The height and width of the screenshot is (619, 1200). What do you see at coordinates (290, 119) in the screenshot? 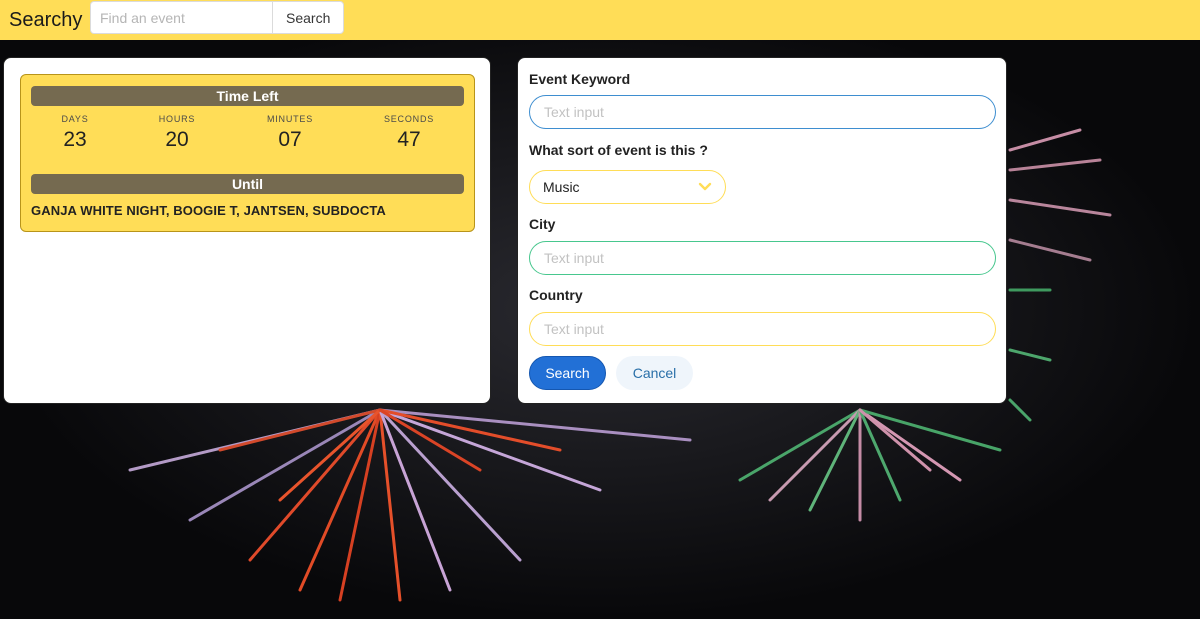
I see `minutes-label: MINUTES` at bounding box center [290, 119].